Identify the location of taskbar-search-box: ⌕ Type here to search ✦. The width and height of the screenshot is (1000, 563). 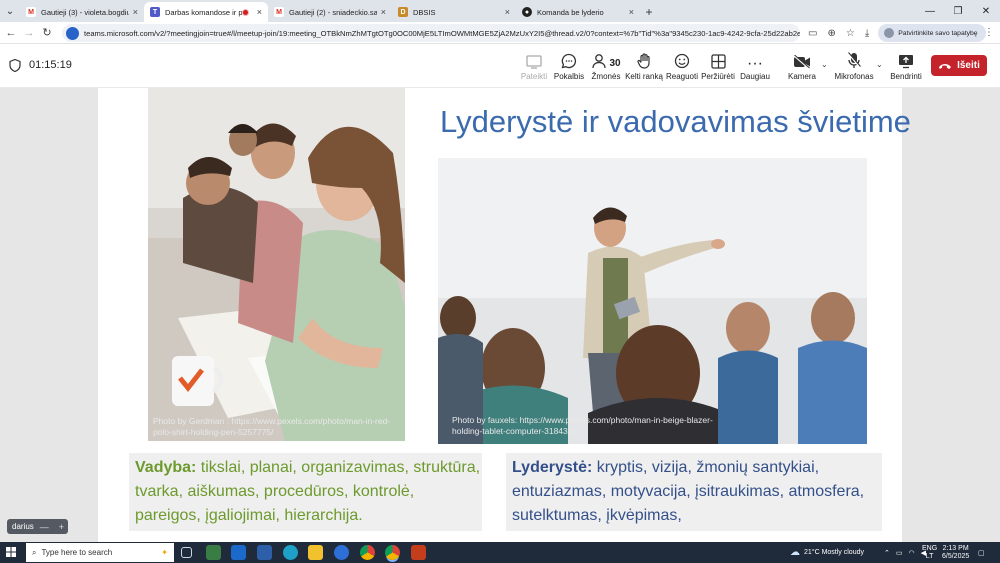
(100, 552).